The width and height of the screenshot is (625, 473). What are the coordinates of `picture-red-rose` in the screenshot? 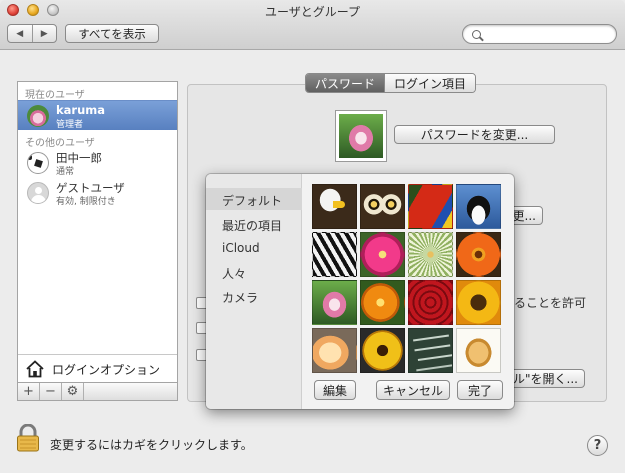 It's located at (430, 302).